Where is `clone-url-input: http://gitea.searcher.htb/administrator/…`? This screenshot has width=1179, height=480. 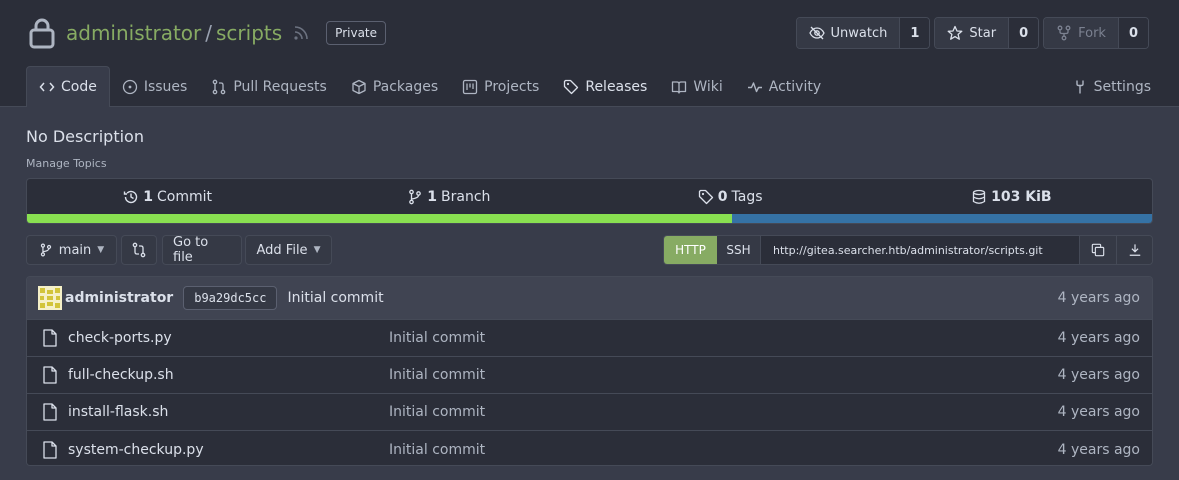 clone-url-input: http://gitea.searcher.htb/administrator/… is located at coordinates (920, 250).